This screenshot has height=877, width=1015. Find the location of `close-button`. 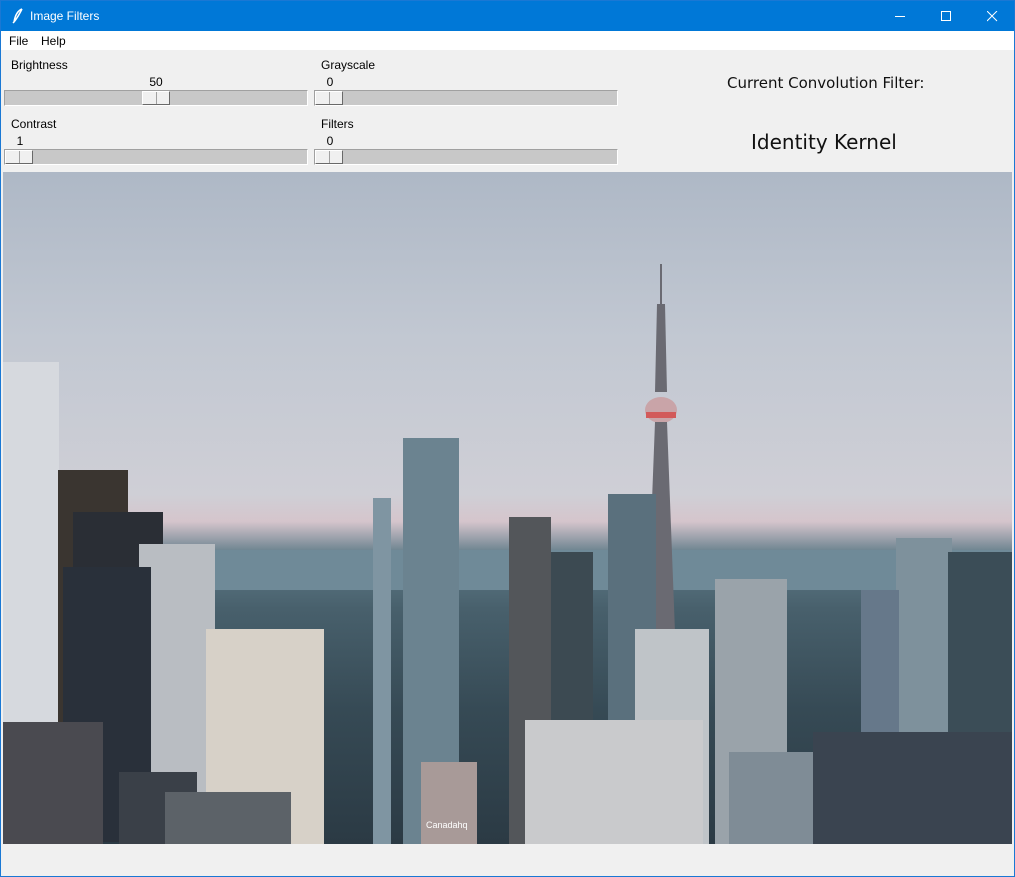

close-button is located at coordinates (992, 16).